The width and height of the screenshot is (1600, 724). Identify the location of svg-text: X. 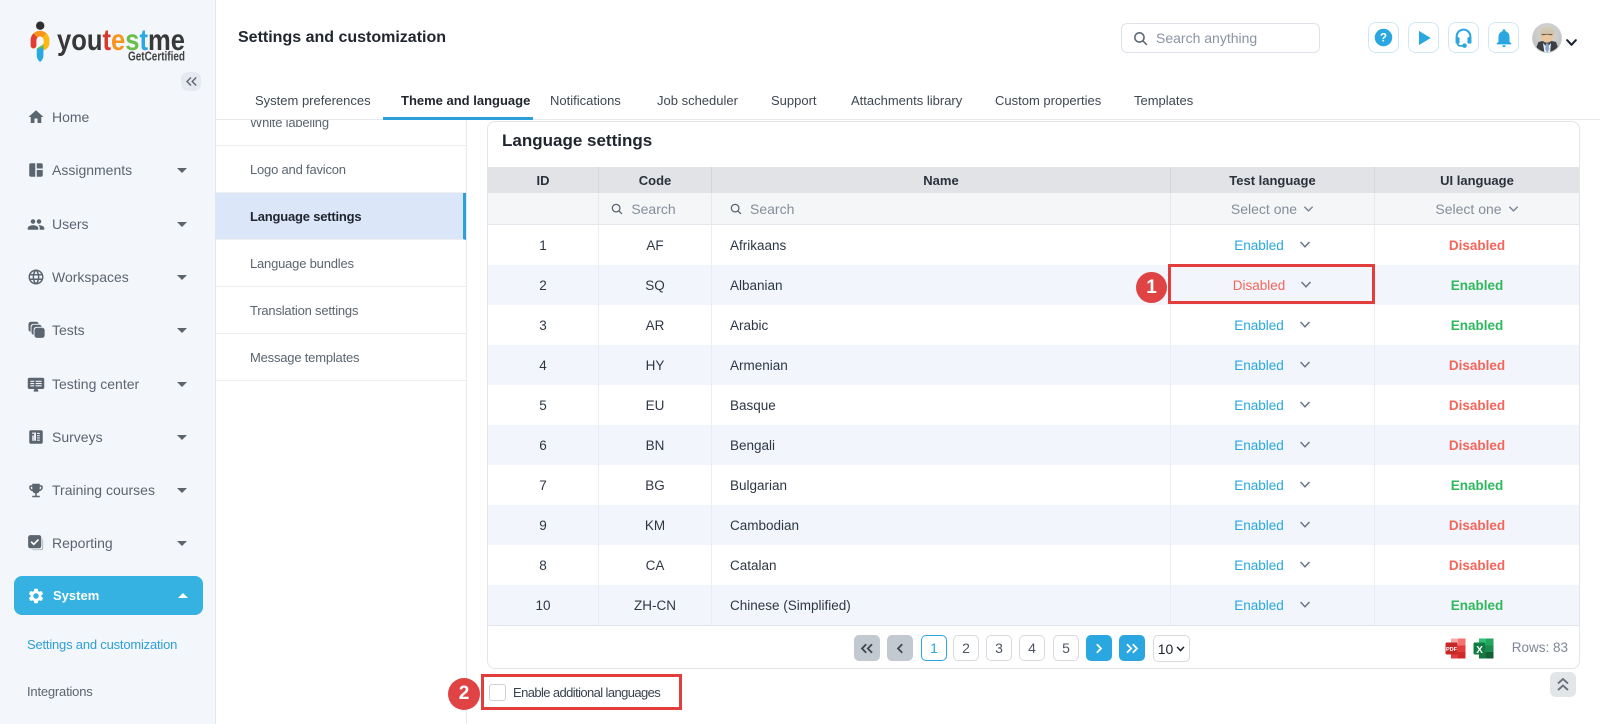
(1479, 650).